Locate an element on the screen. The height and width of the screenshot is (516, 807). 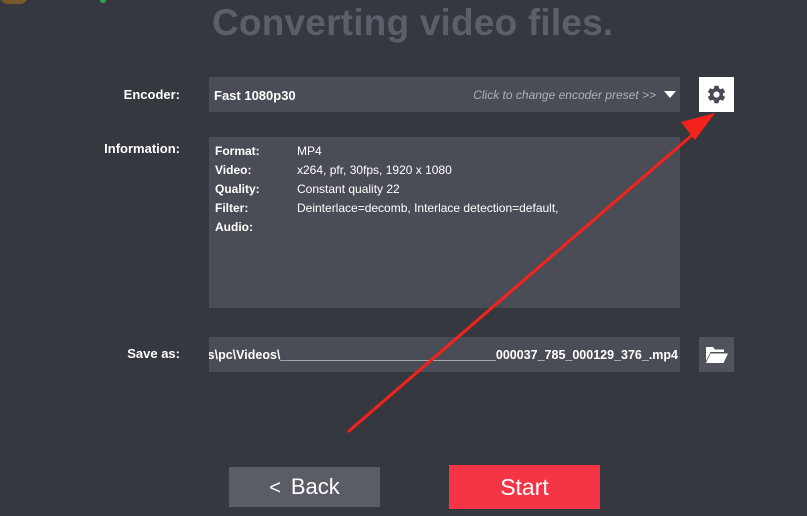
encoder-preset-hint: Click to change encoder preset >> is located at coordinates (564, 95).